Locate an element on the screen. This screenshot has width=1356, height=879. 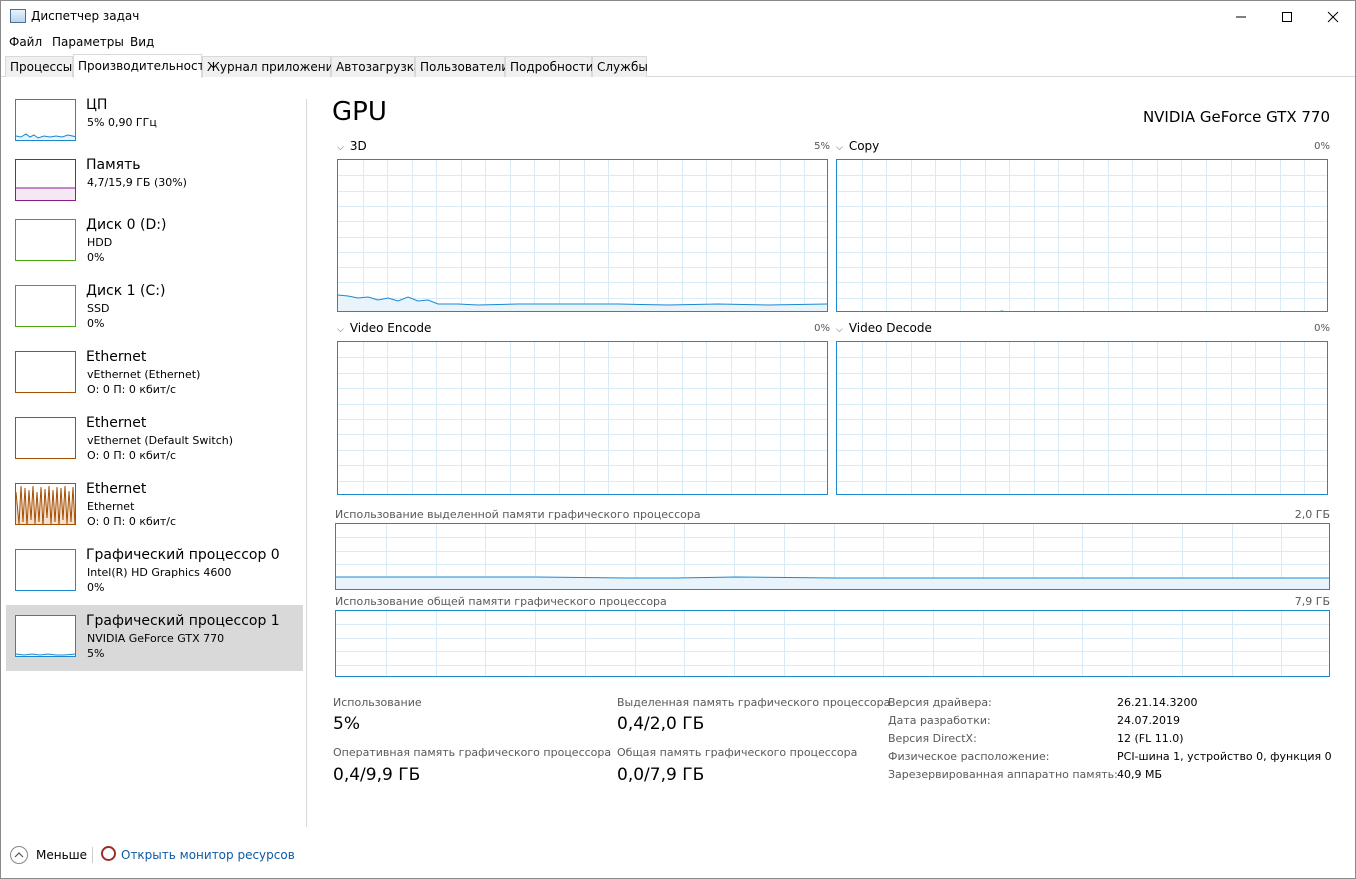
usage-value: 5% is located at coordinates (346, 724).